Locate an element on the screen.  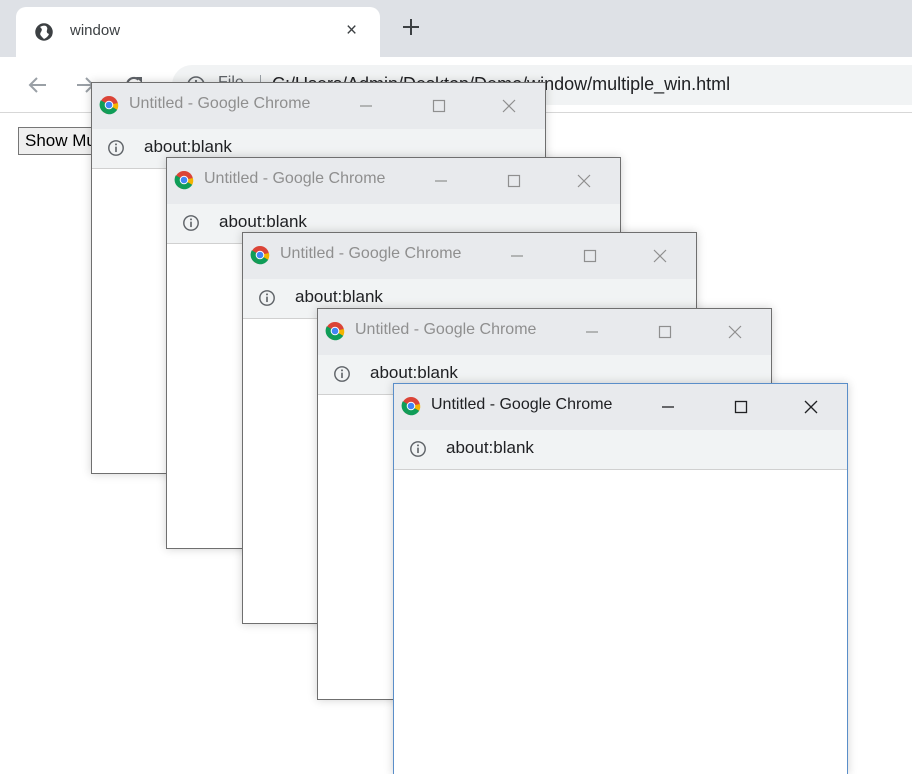
tab-title: window is located at coordinates (95, 30).